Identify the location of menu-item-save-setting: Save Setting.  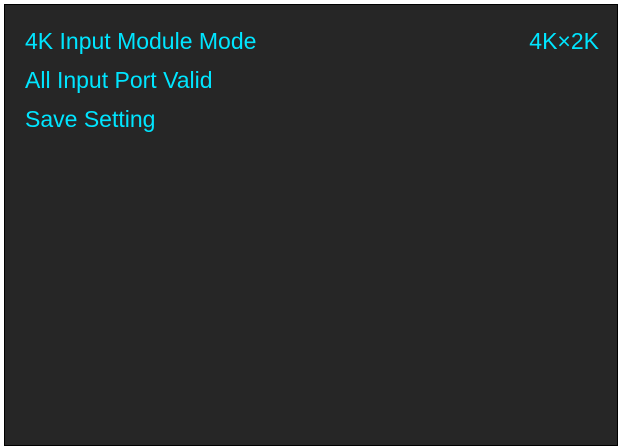
(312, 122).